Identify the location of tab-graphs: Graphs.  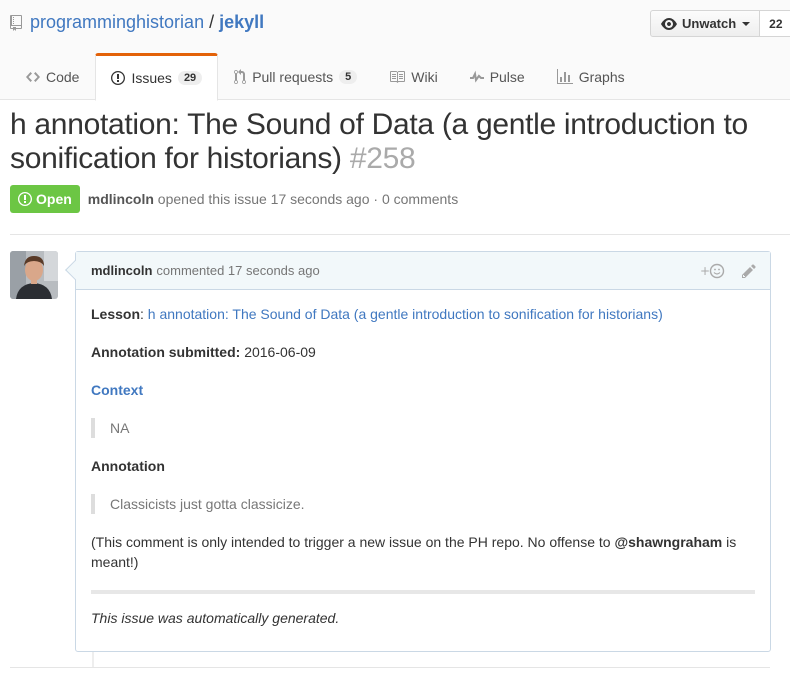
(591, 76).